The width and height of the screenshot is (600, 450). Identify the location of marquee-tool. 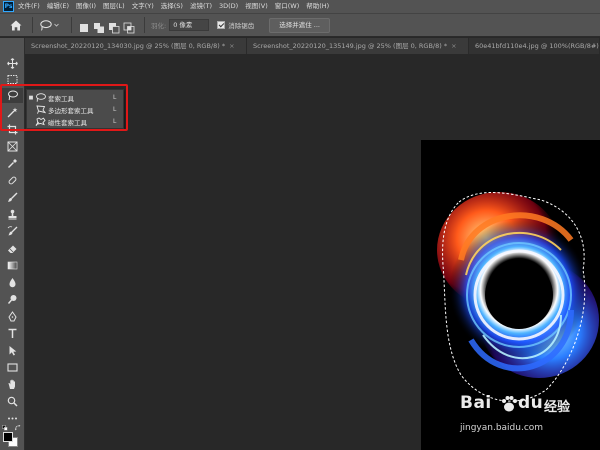
(12, 79).